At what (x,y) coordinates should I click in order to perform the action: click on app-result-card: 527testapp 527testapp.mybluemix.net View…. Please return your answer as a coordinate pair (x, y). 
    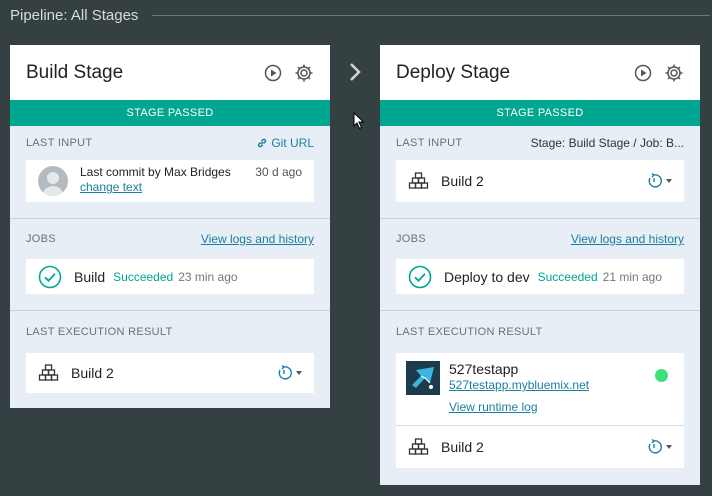
    Looking at the image, I should click on (540, 389).